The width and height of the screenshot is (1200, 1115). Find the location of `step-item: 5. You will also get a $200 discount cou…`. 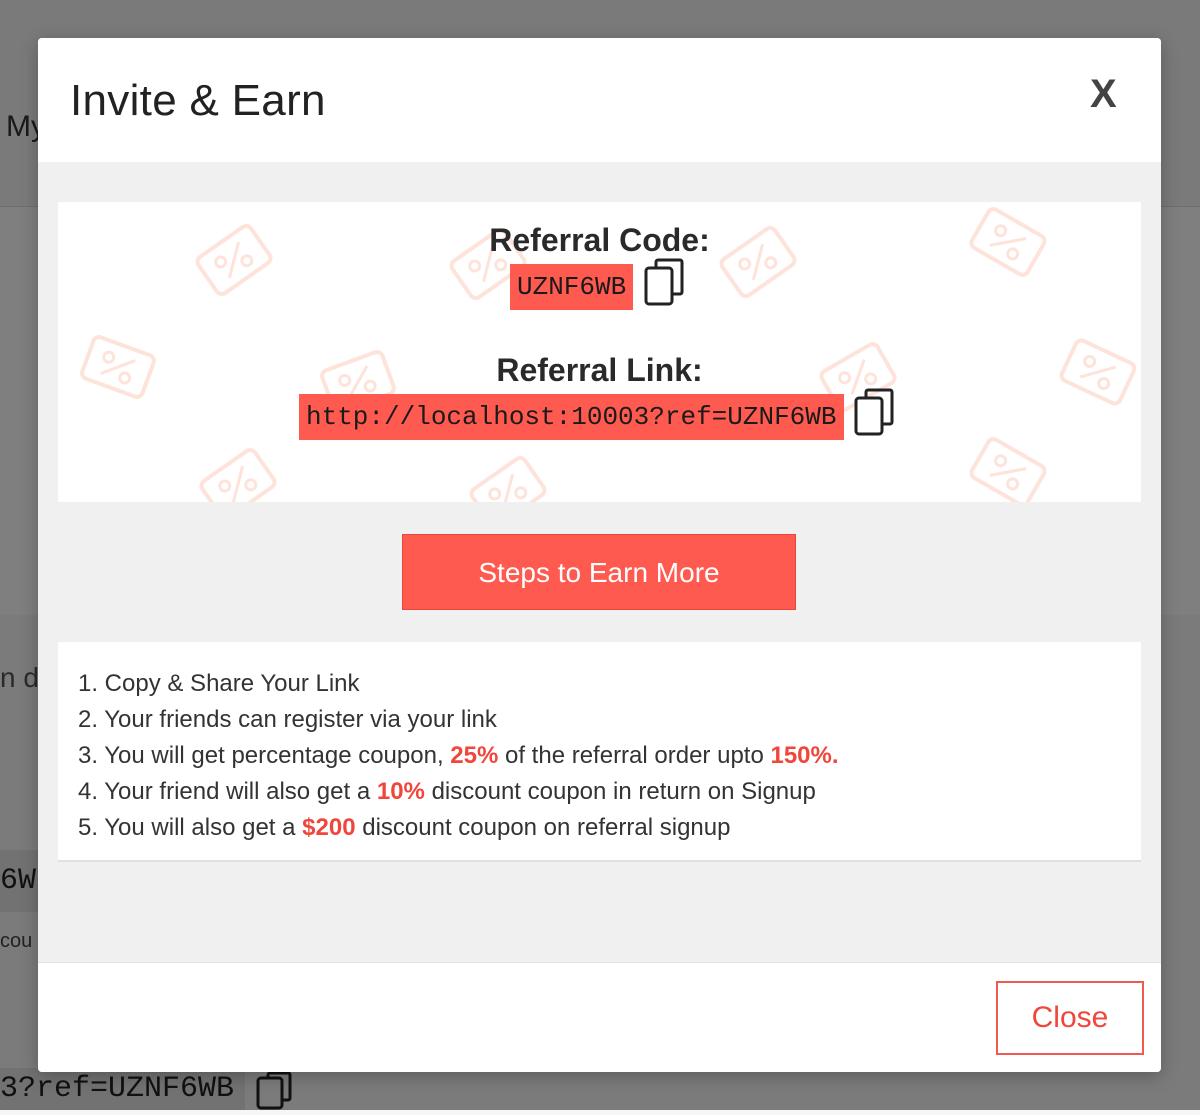

step-item: 5. You will also get a $200 discount cou… is located at coordinates (404, 827).